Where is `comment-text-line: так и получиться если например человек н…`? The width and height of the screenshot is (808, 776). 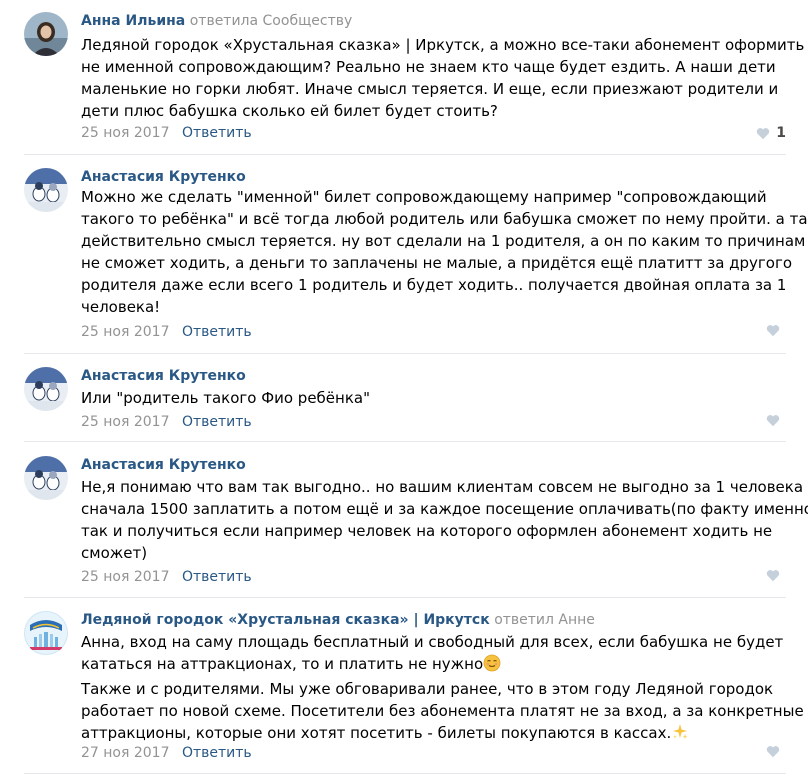 comment-text-line: так и получиться если например человек н… is located at coordinates (427, 531).